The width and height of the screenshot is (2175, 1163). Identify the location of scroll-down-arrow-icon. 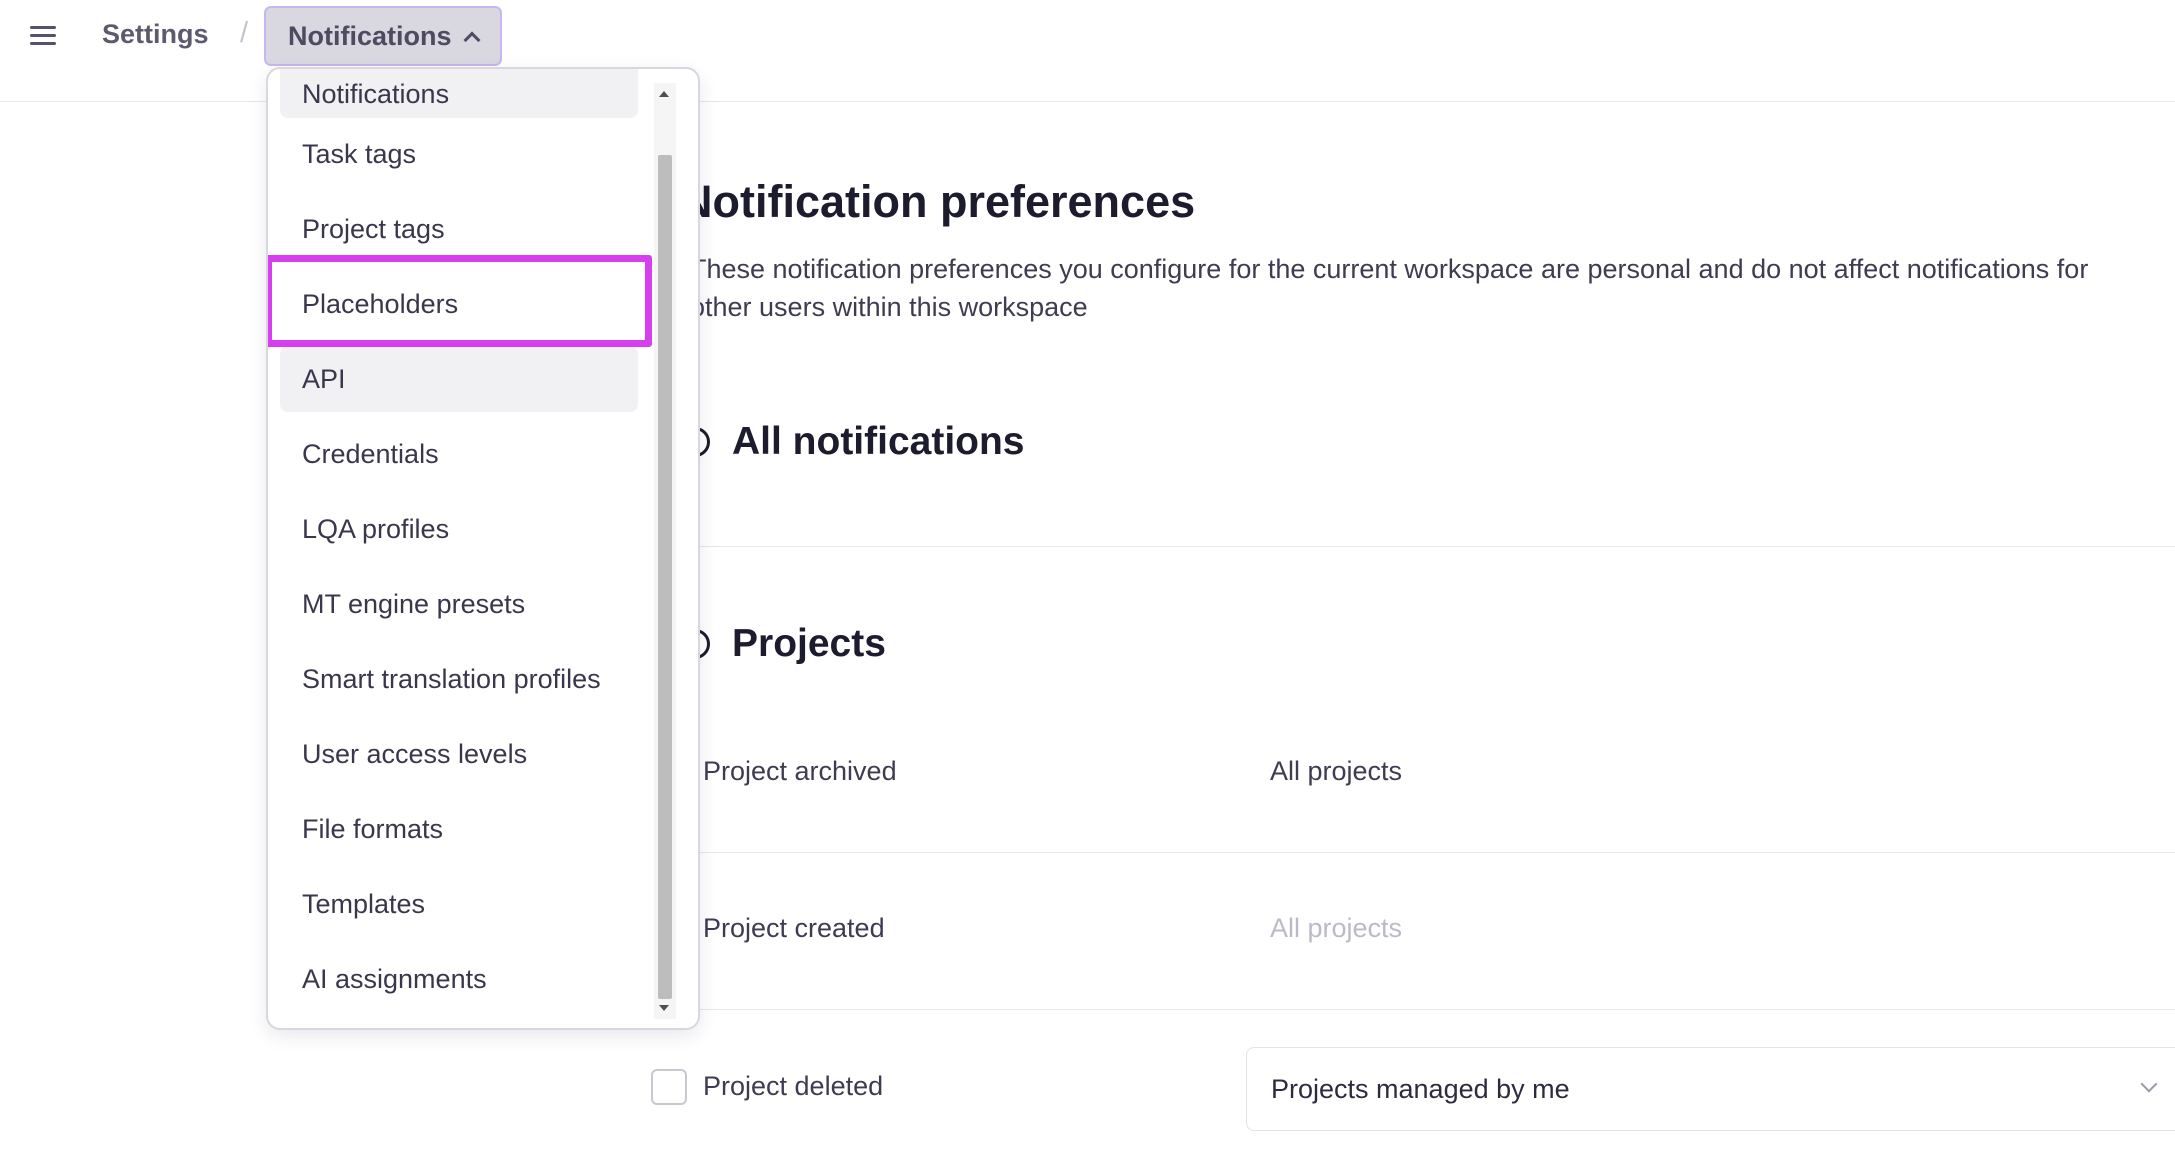
(664, 1008).